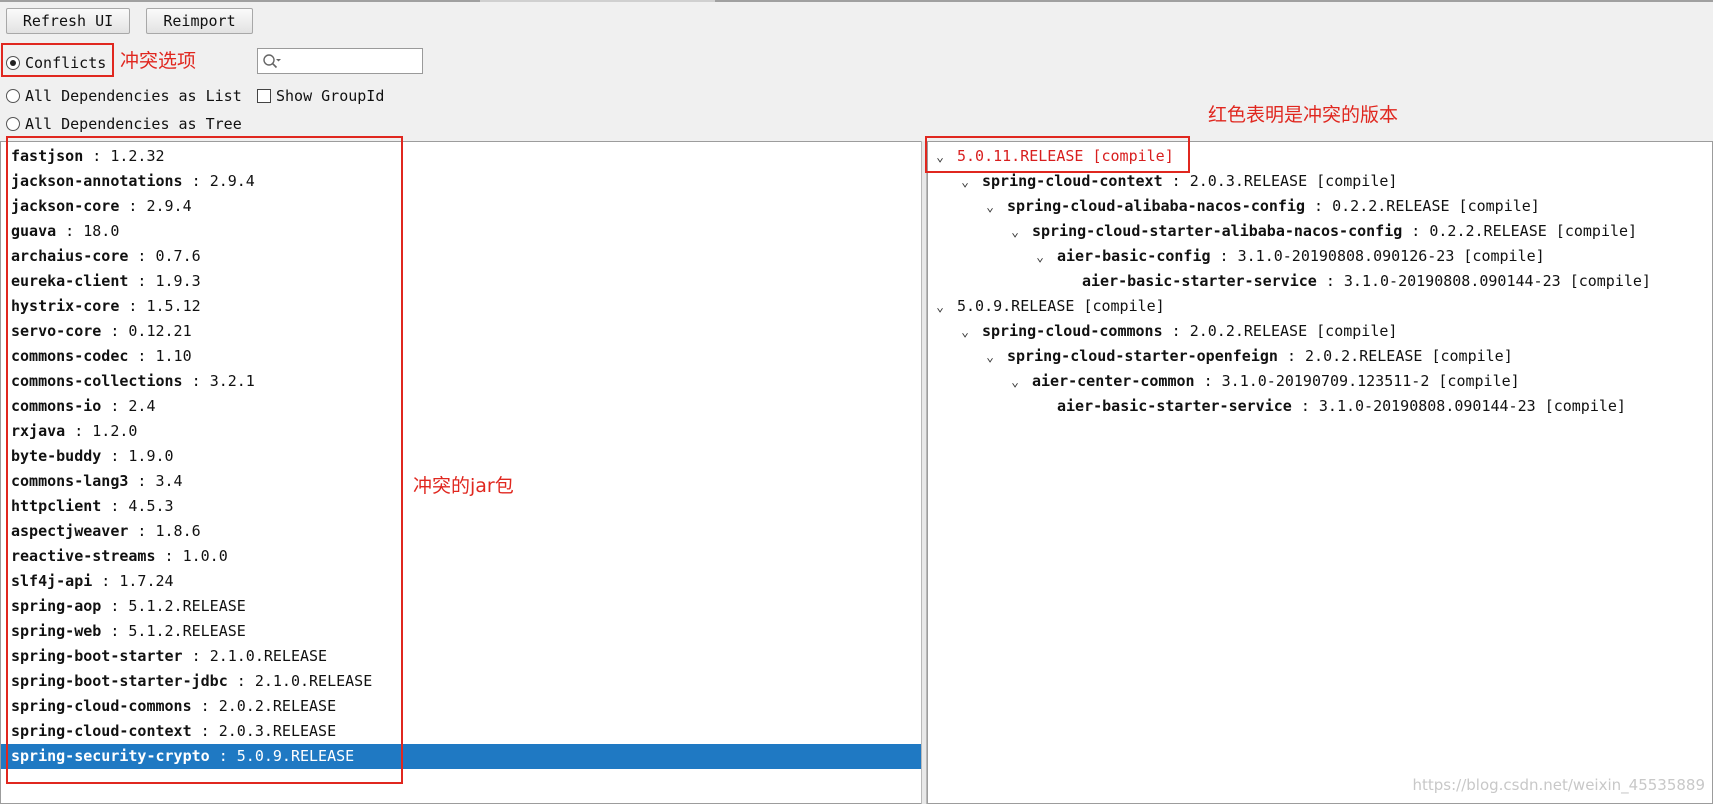 The height and width of the screenshot is (804, 1713). Describe the element at coordinates (461, 456) in the screenshot. I see `list-item: byte-buddy : 1.9.0` at that location.